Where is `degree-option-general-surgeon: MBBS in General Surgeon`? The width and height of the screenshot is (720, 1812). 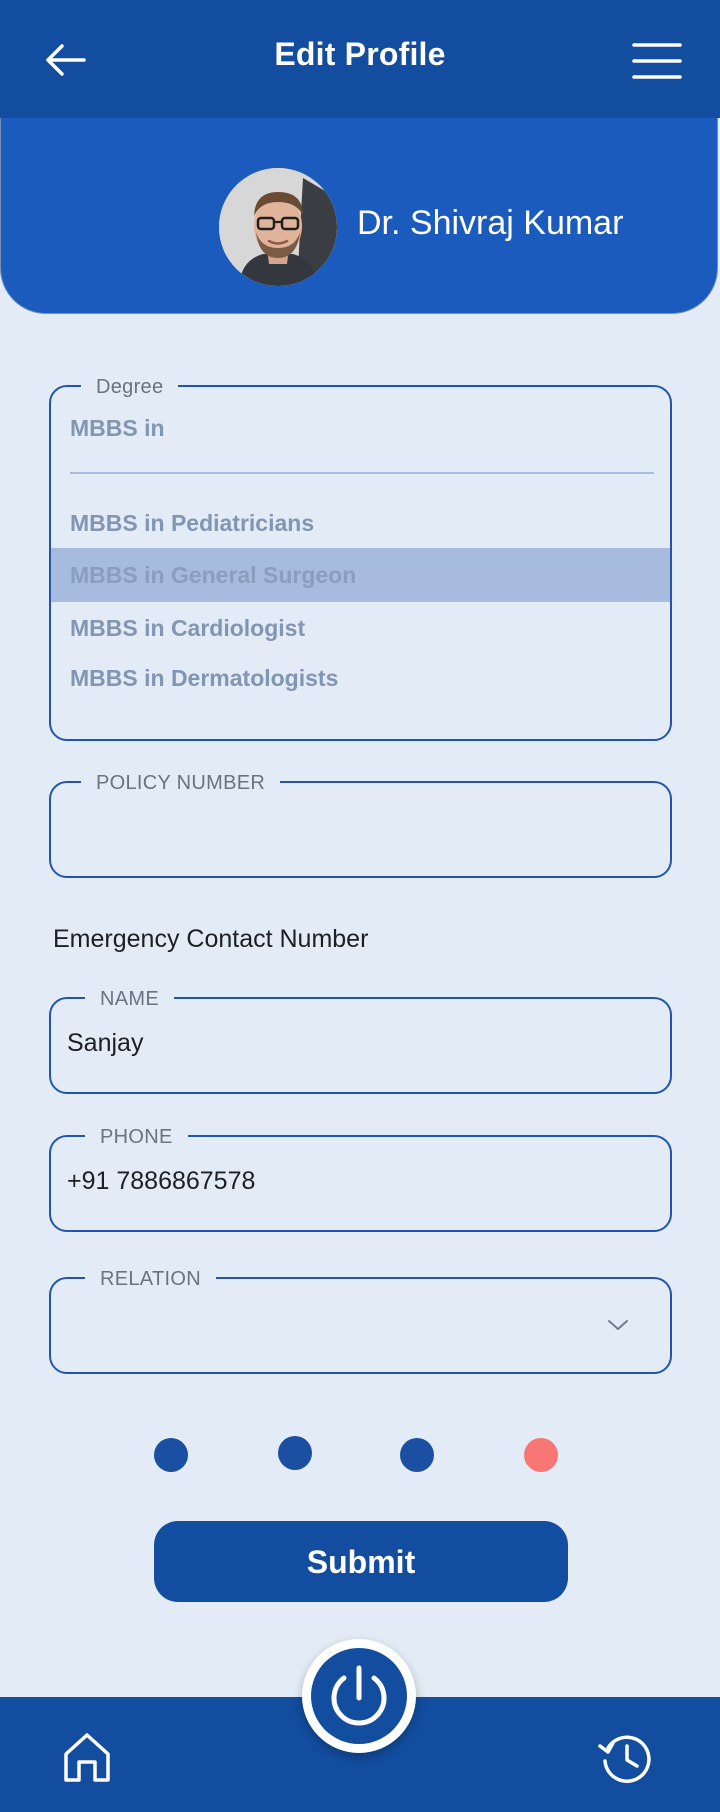
degree-option-general-surgeon: MBBS in General Surgeon is located at coordinates (360, 575).